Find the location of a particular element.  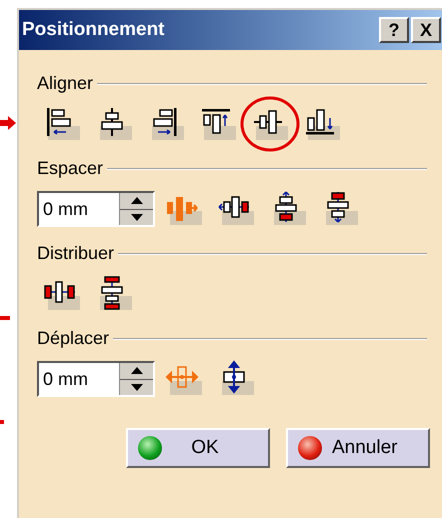

ok-bullet-icon is located at coordinates (150, 448).